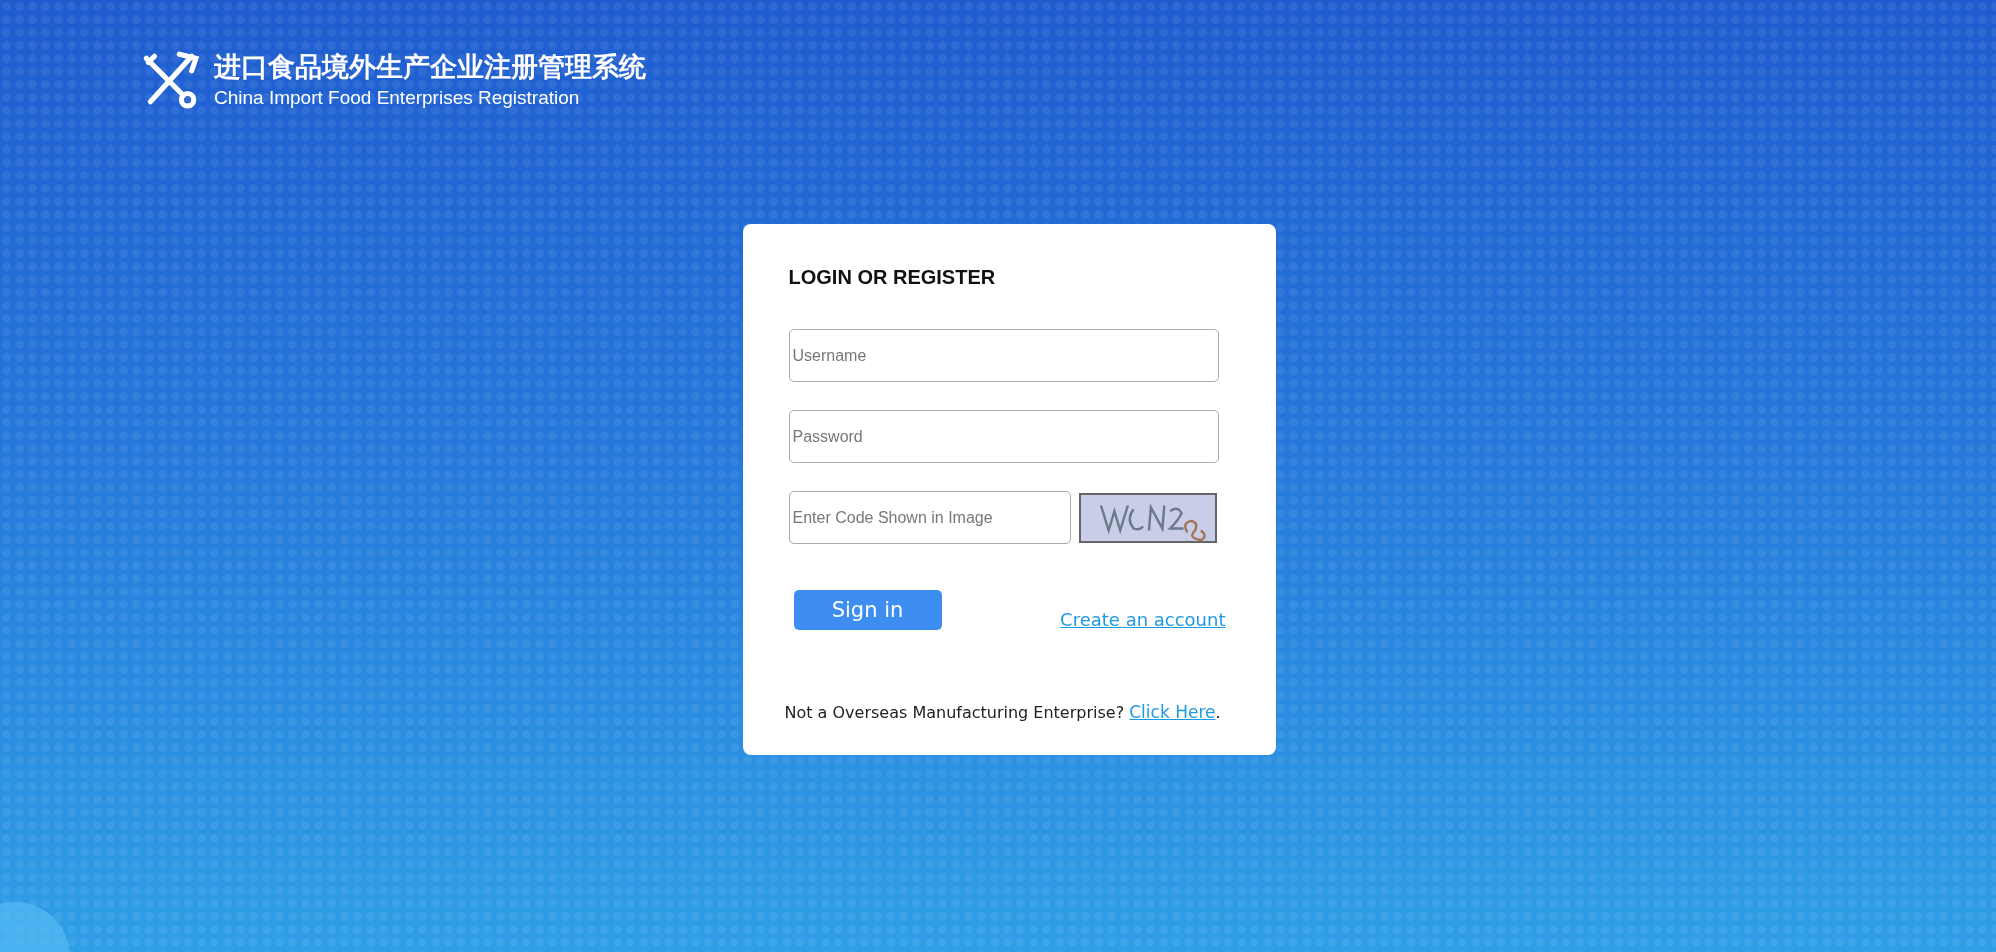  What do you see at coordinates (1002, 712) in the screenshot?
I see `enterprise-note: Not a Overseas Manufacturing Enterprise? Click Here.` at bounding box center [1002, 712].